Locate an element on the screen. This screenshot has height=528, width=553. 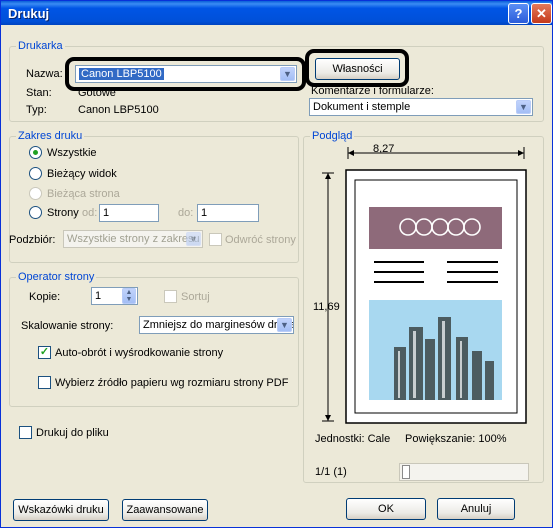
advanced-button-label: Zaawansowane is located at coordinates (165, 510).